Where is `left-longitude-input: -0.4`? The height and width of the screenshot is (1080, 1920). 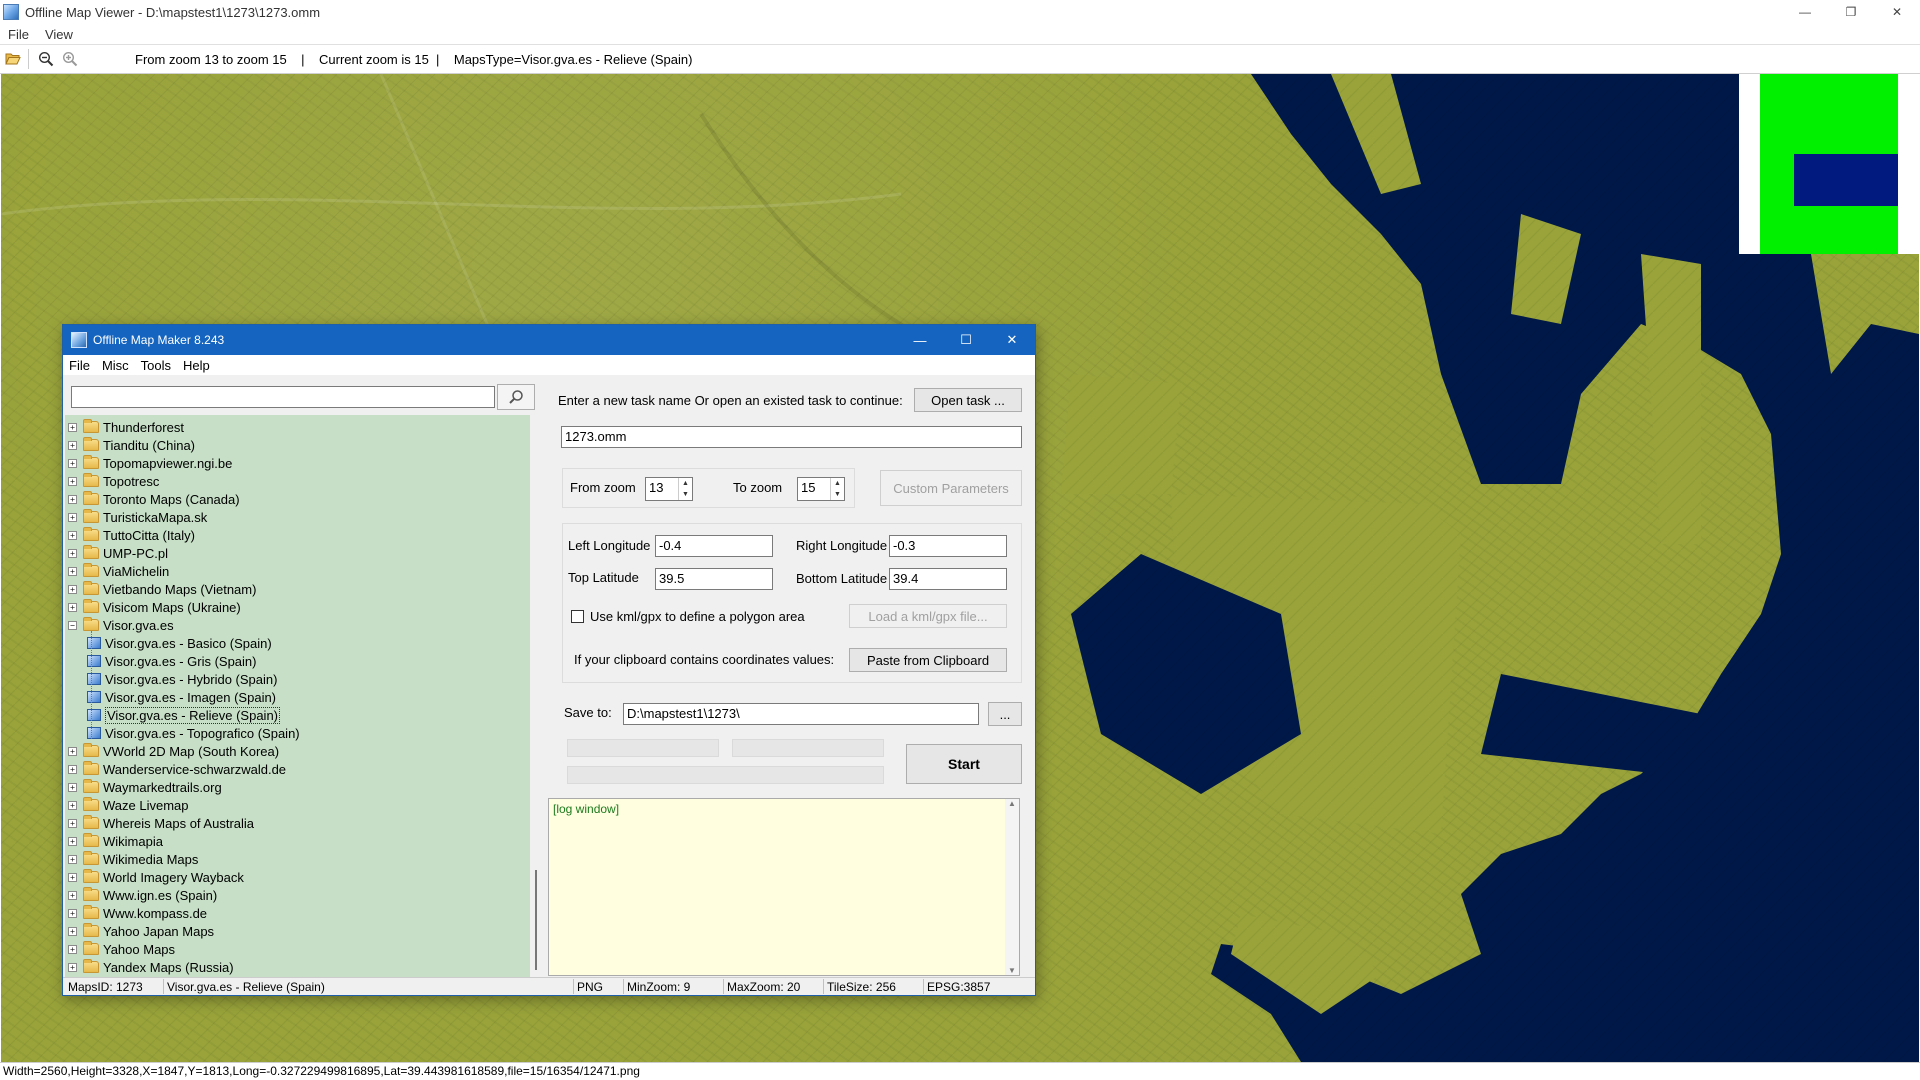 left-longitude-input: -0.4 is located at coordinates (714, 546).